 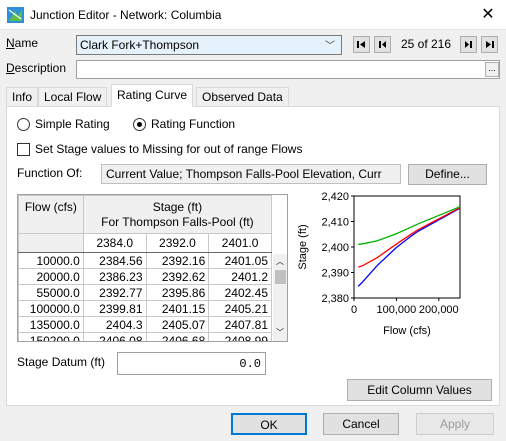 I want to click on tab-local-flow: Local Flow, so click(x=73, y=97).